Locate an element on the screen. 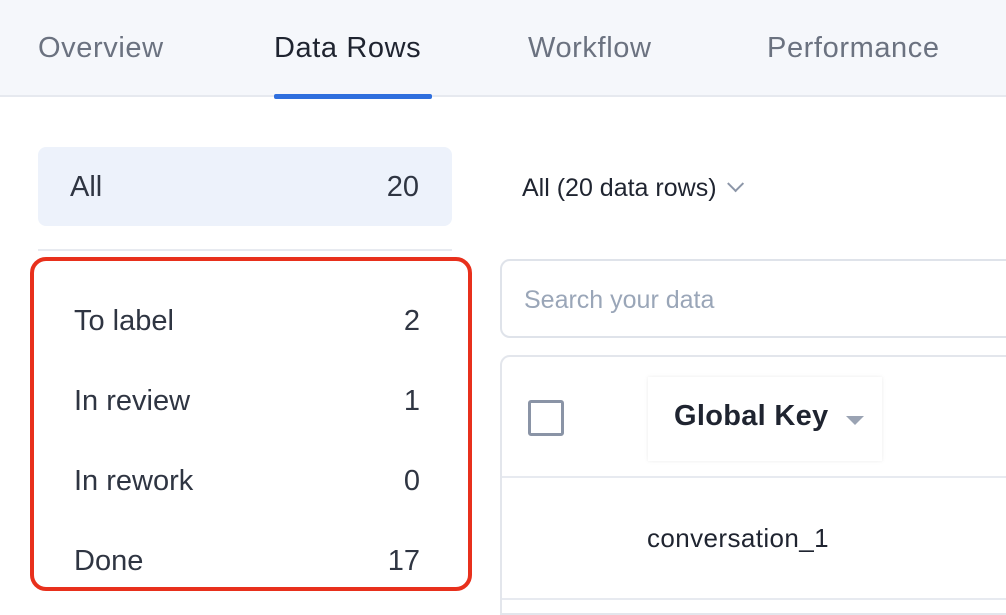  filter-to-label: To label 2 is located at coordinates (253, 320).